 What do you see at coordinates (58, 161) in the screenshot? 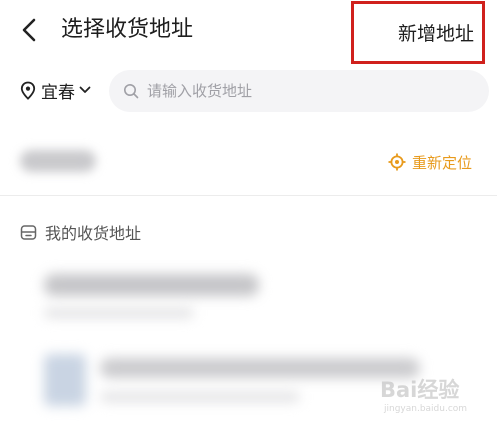
I see `current-location-text-blurred` at bounding box center [58, 161].